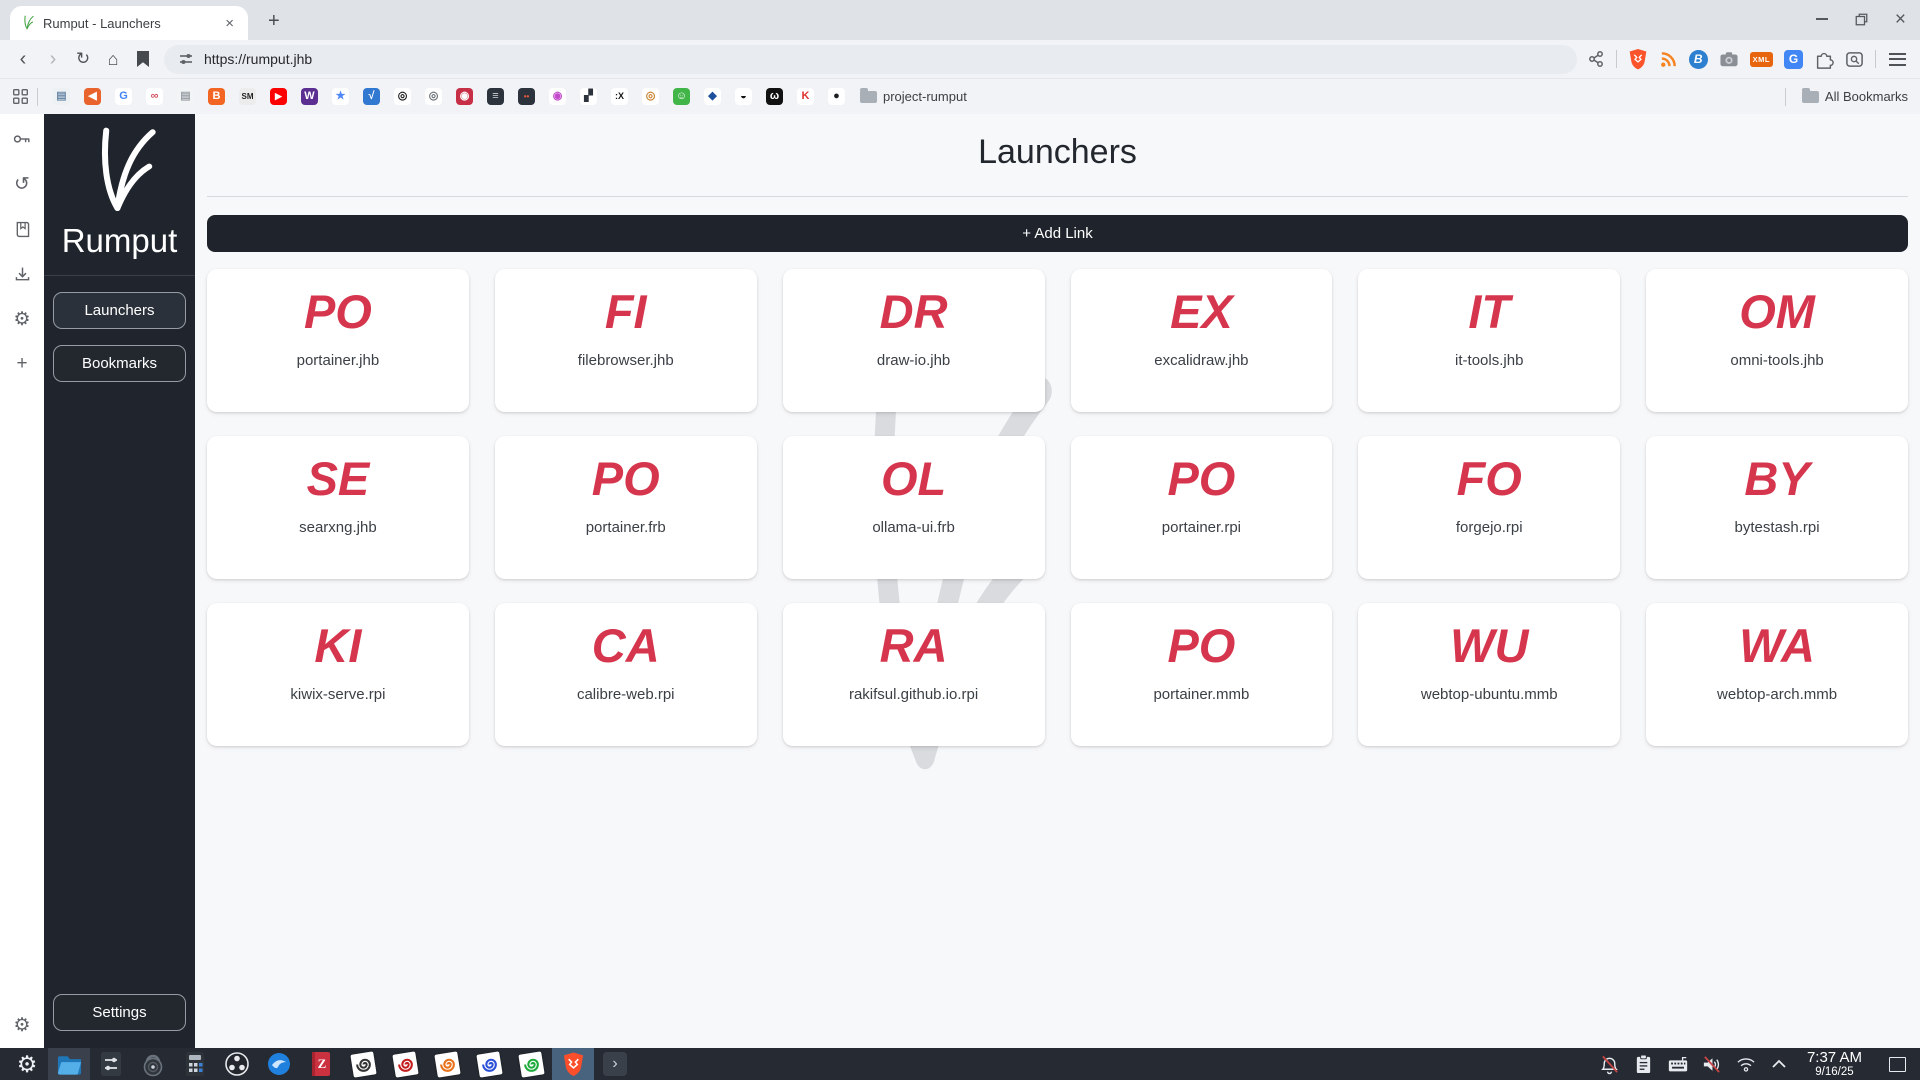  Describe the element at coordinates (495, 96) in the screenshot. I see `server-favicon: ≡` at that location.